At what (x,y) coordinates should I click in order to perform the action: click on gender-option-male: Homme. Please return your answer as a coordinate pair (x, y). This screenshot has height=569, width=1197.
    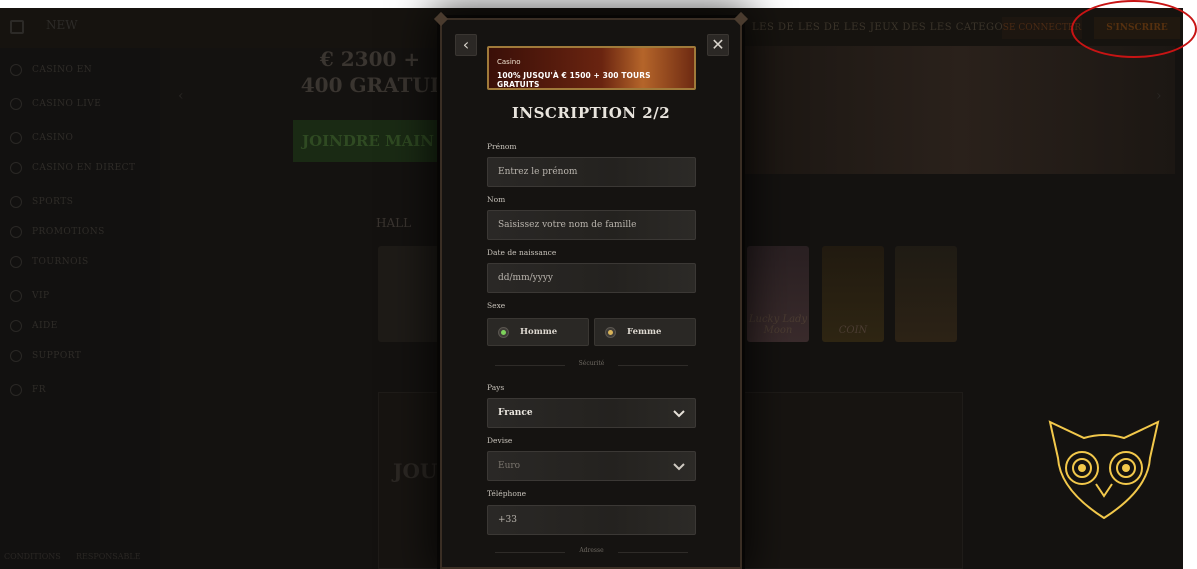
    Looking at the image, I should click on (538, 332).